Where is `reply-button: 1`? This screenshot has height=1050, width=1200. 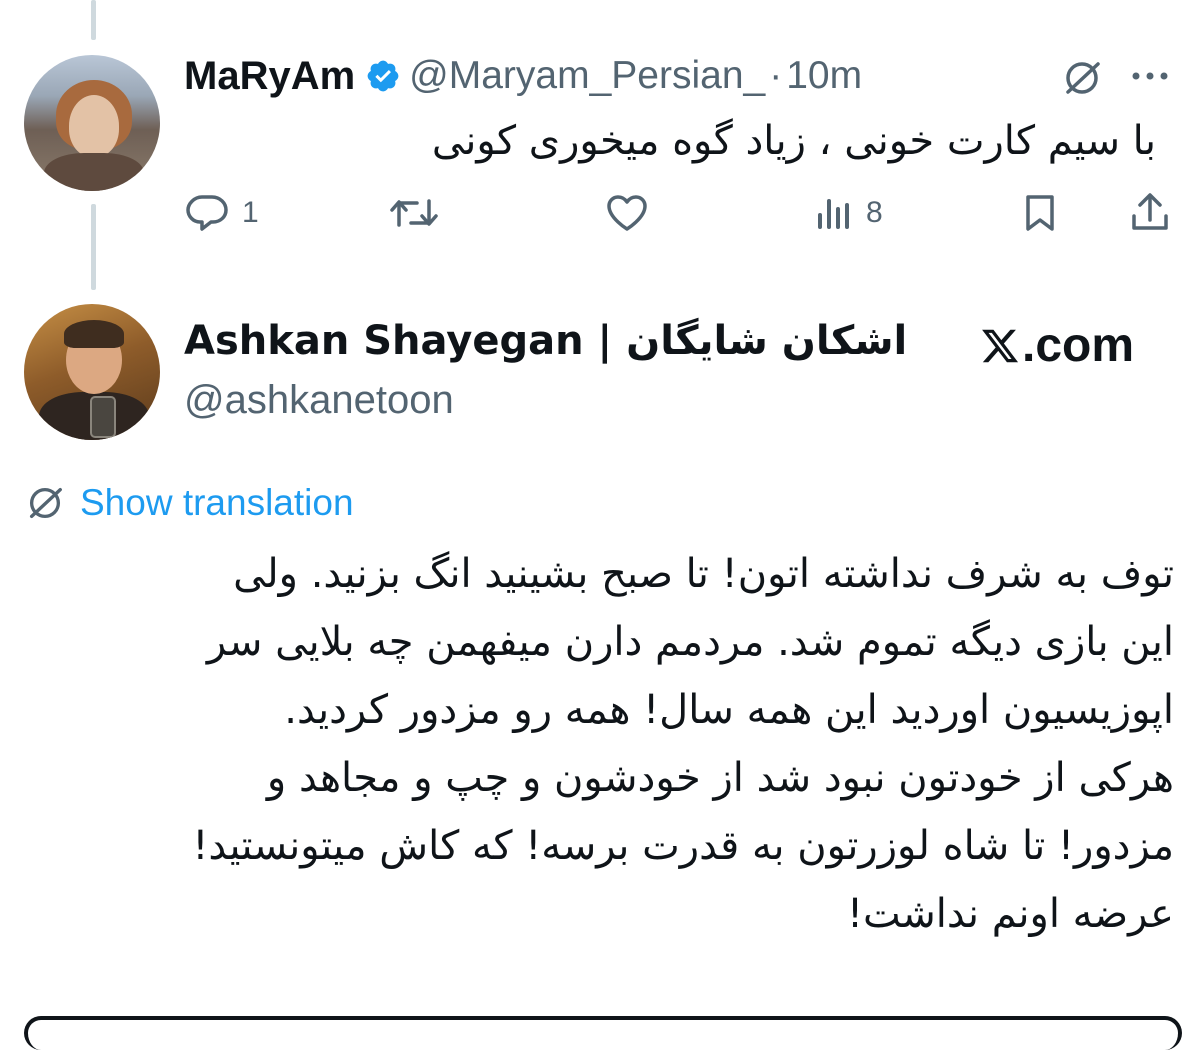 reply-button: 1 is located at coordinates (221, 213).